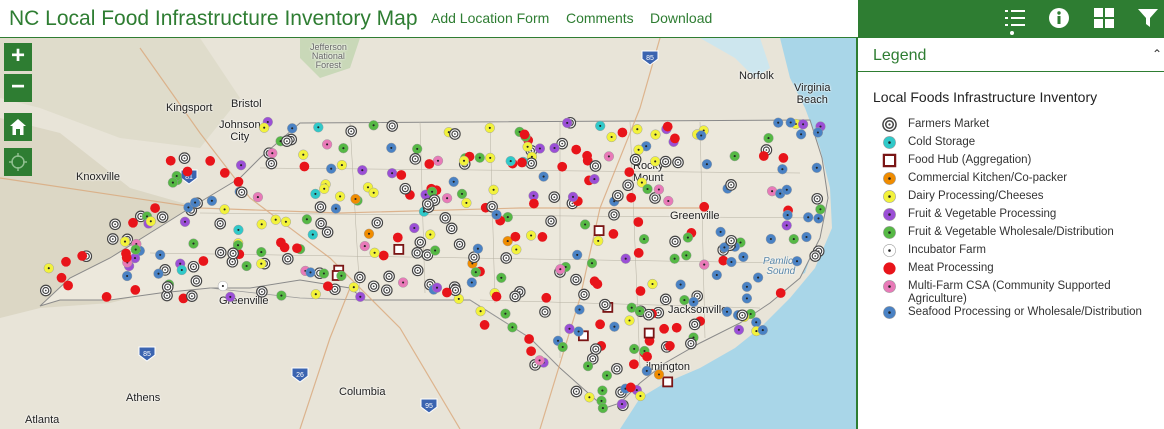 The height and width of the screenshot is (429, 1164). Describe the element at coordinates (1015, 18) in the screenshot. I see `legend-list-icon` at that location.